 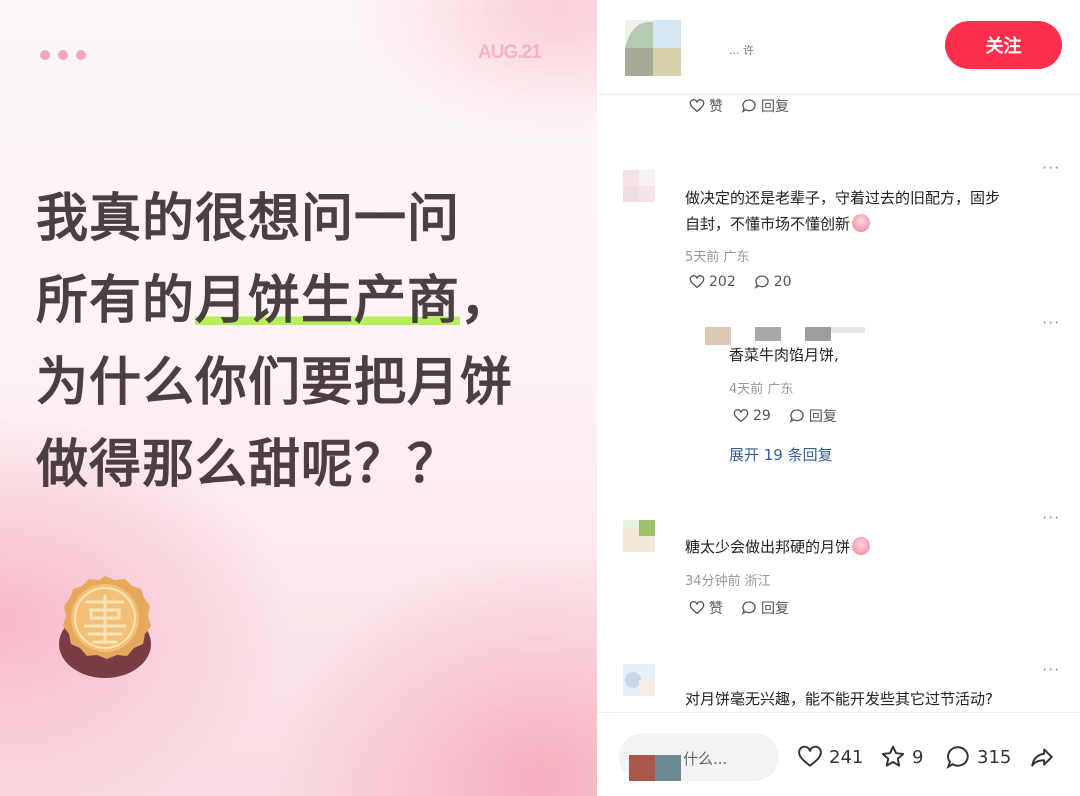 I want to click on reply-button: 20, so click(x=773, y=282).